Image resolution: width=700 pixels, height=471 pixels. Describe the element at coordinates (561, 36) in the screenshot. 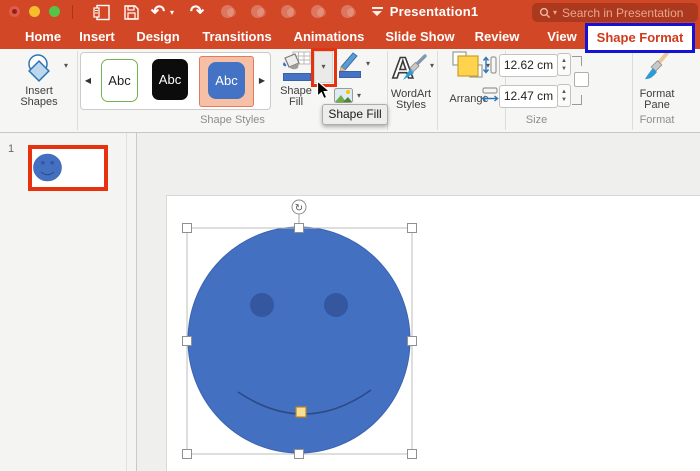

I see `tab-view: View` at that location.